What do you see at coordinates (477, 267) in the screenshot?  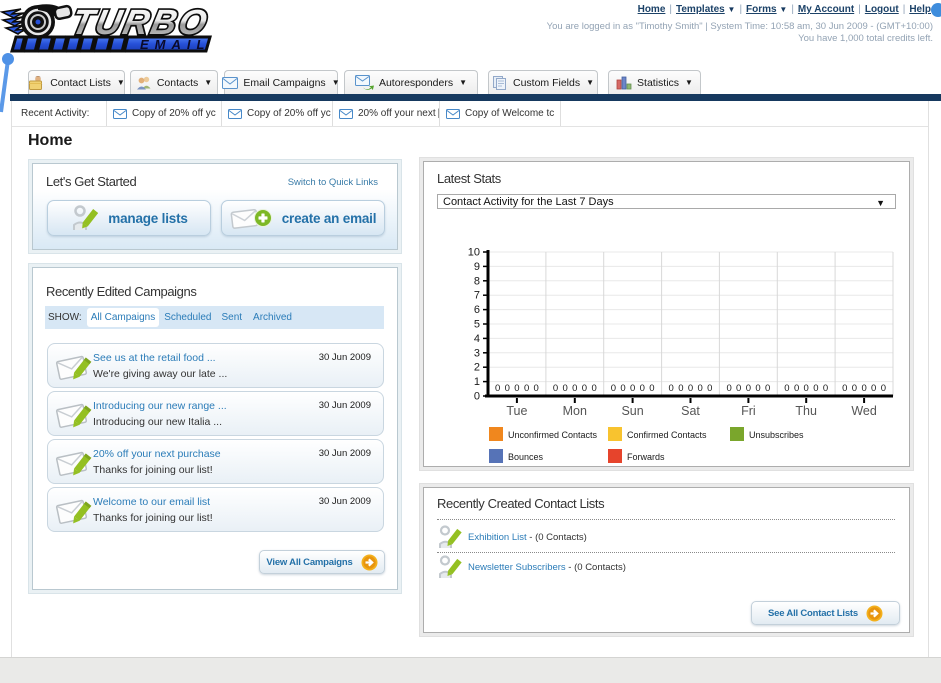 I see `svg-text: 9` at bounding box center [477, 267].